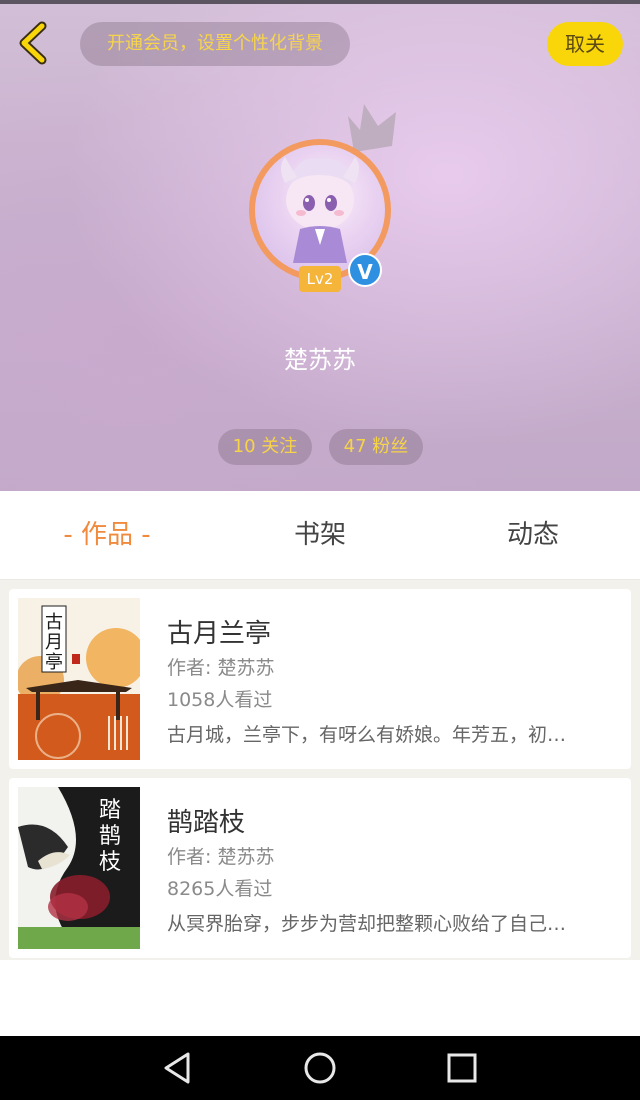 The image size is (640, 1100). I want to click on empty-space, so click(320, 998).